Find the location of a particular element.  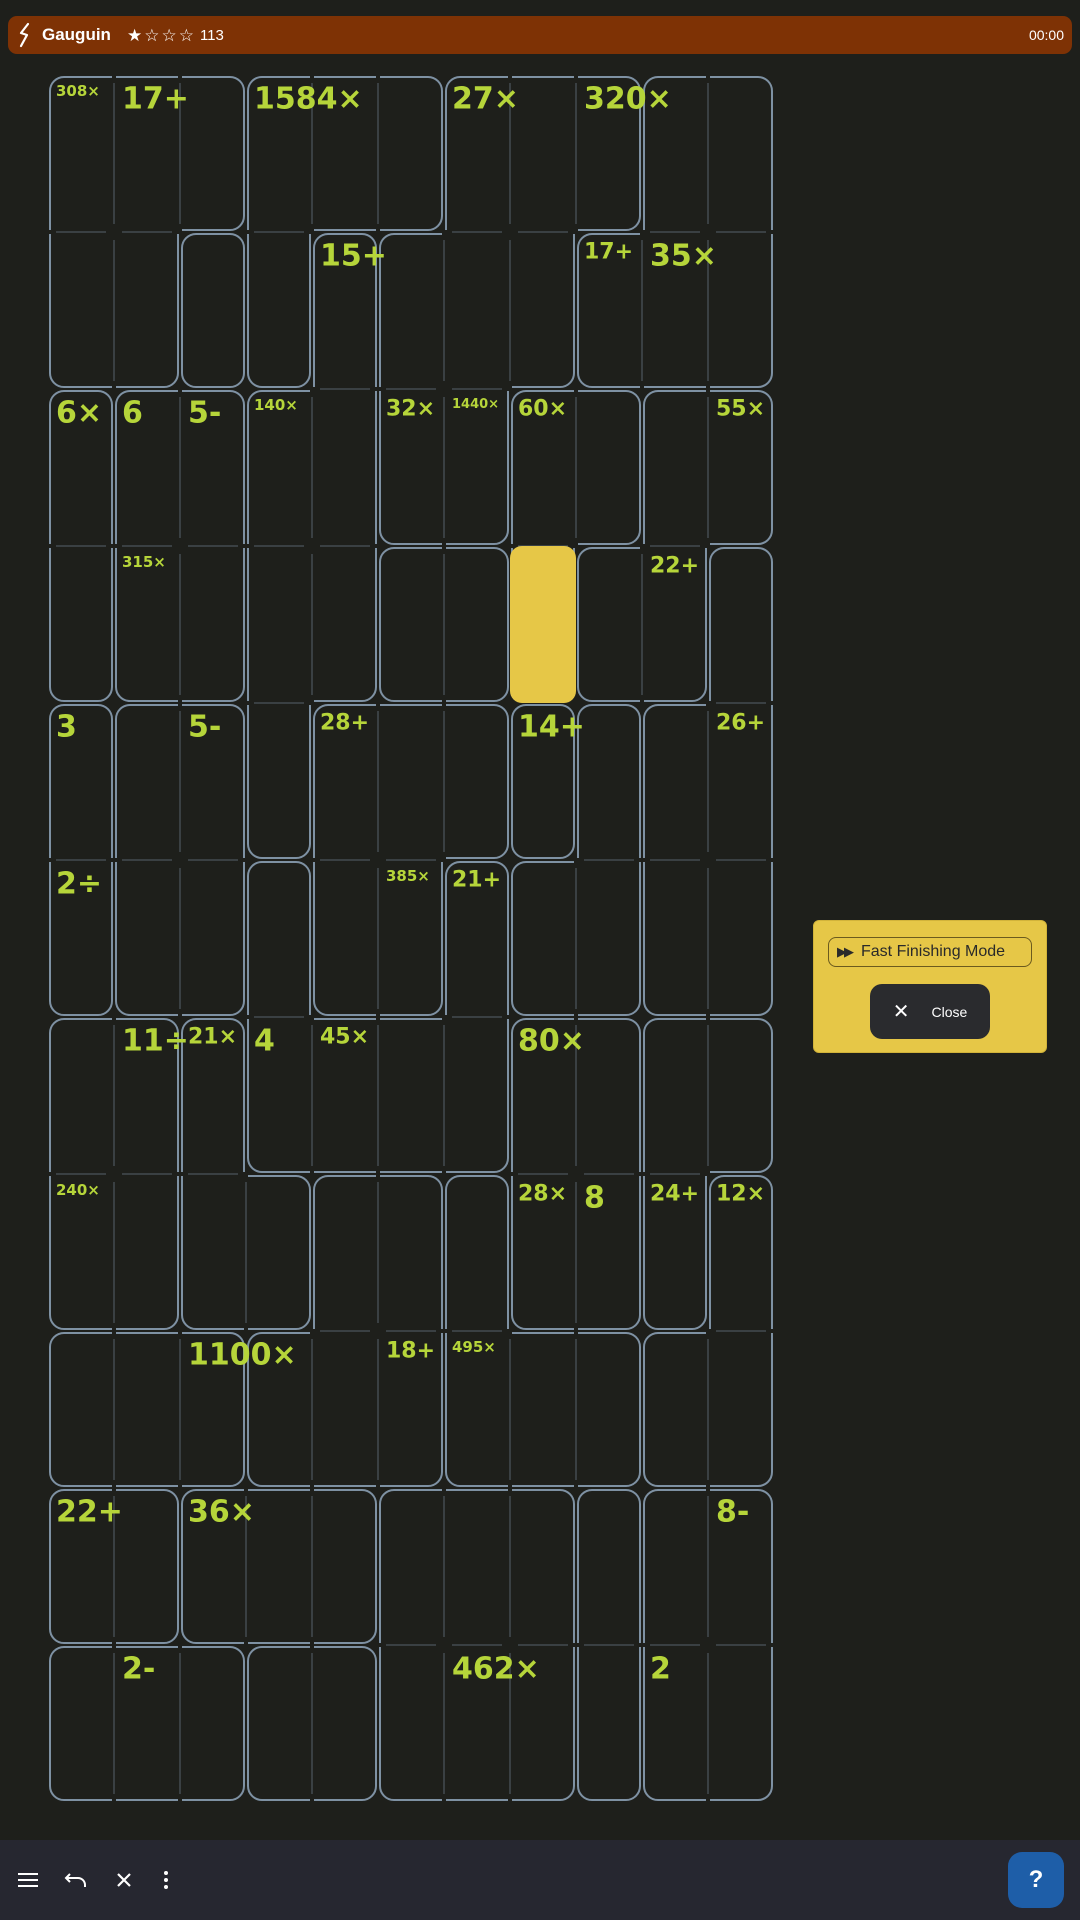

menu-icon is located at coordinates (28, 1880).